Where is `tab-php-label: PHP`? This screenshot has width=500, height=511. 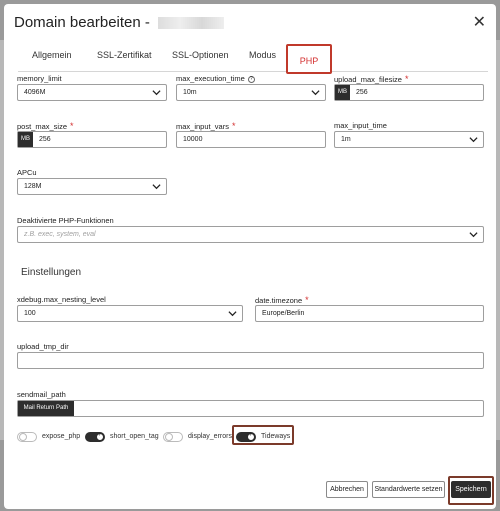 tab-php-label: PHP is located at coordinates (309, 61).